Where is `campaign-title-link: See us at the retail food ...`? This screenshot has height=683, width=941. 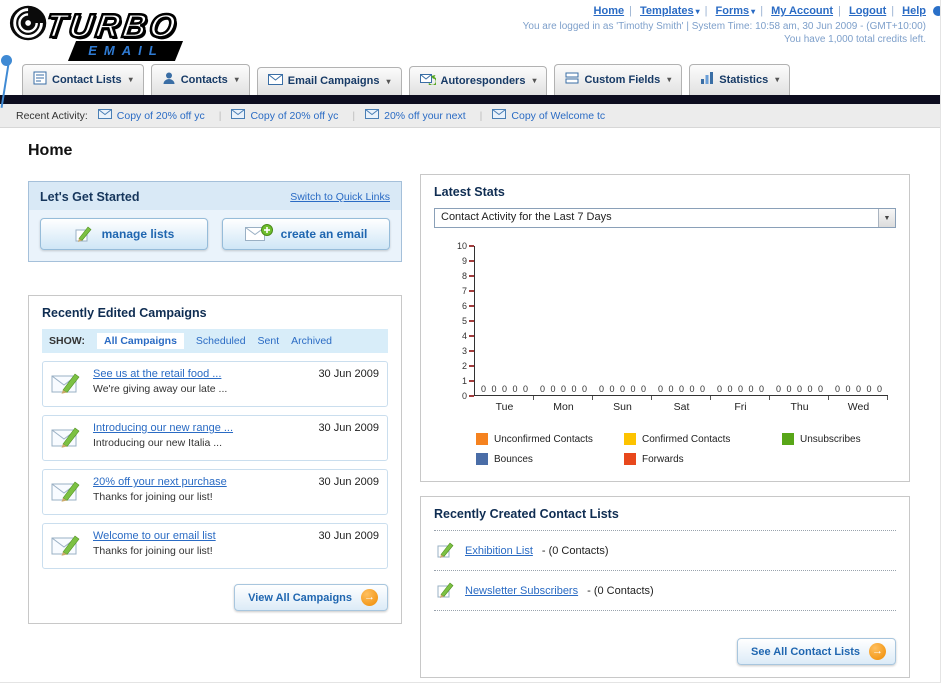 campaign-title-link: See us at the retail food ... is located at coordinates (201, 374).